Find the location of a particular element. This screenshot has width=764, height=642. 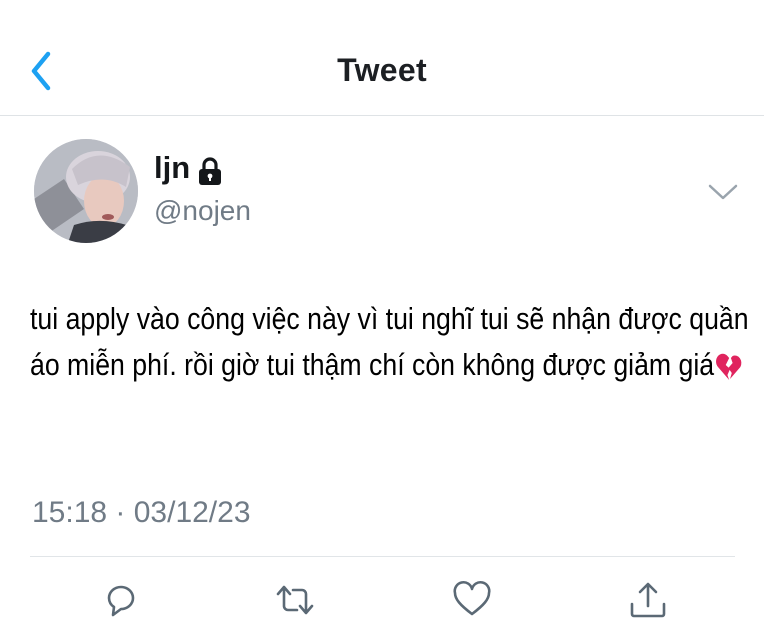

lock-icon is located at coordinates (210, 171).